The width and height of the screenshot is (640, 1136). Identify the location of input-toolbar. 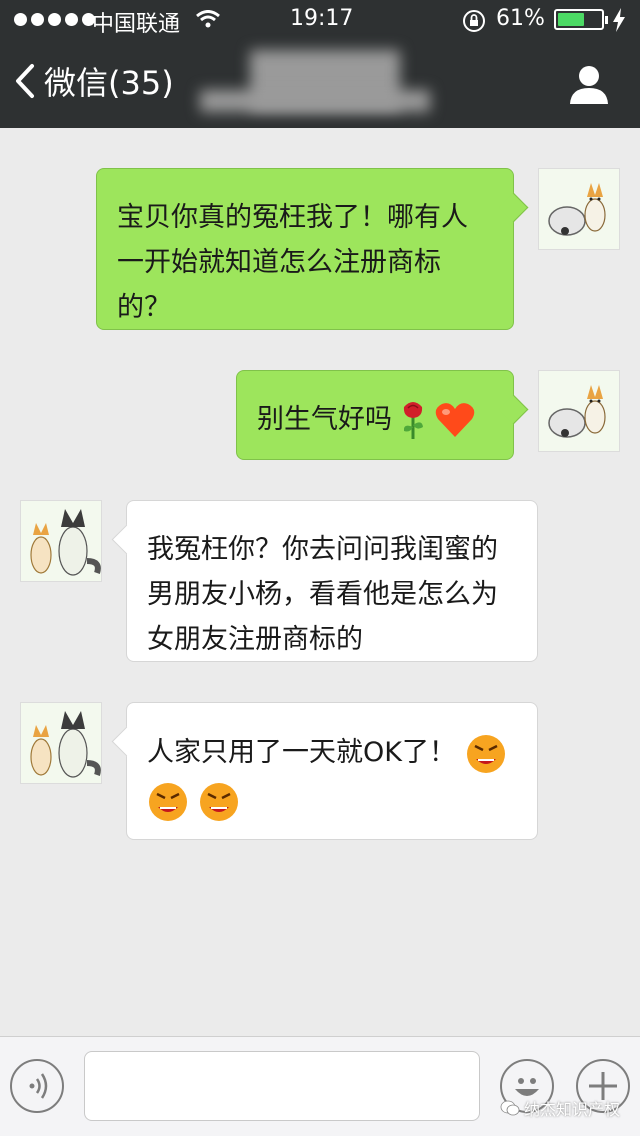
(320, 1086).